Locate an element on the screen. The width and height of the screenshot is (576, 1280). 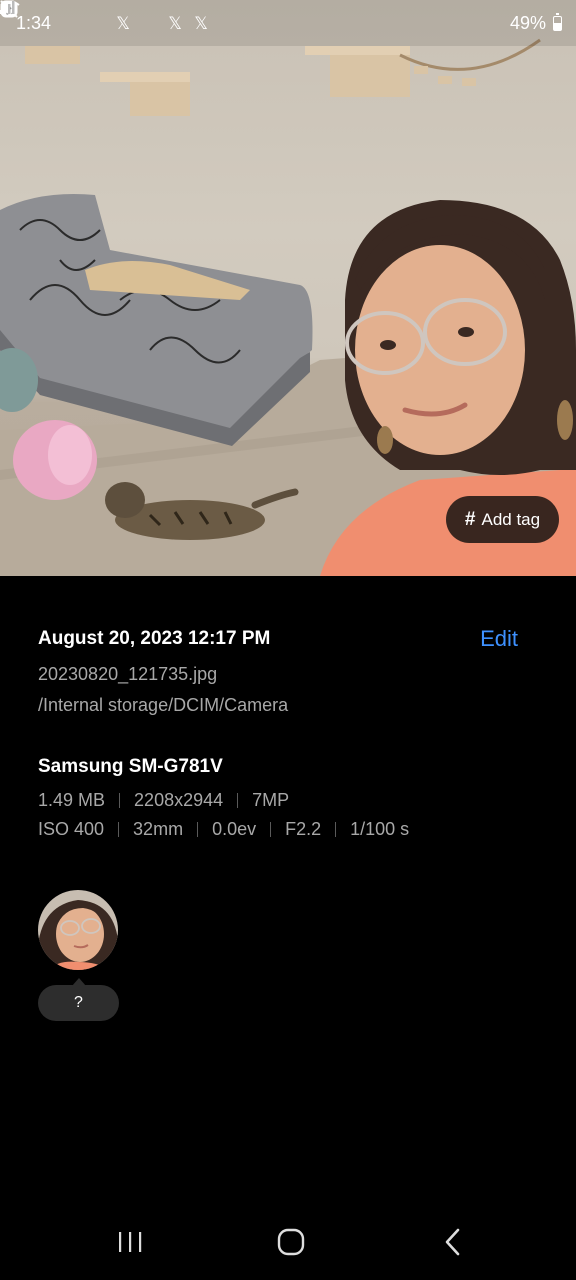
mute-icon is located at coordinates (224, 16).